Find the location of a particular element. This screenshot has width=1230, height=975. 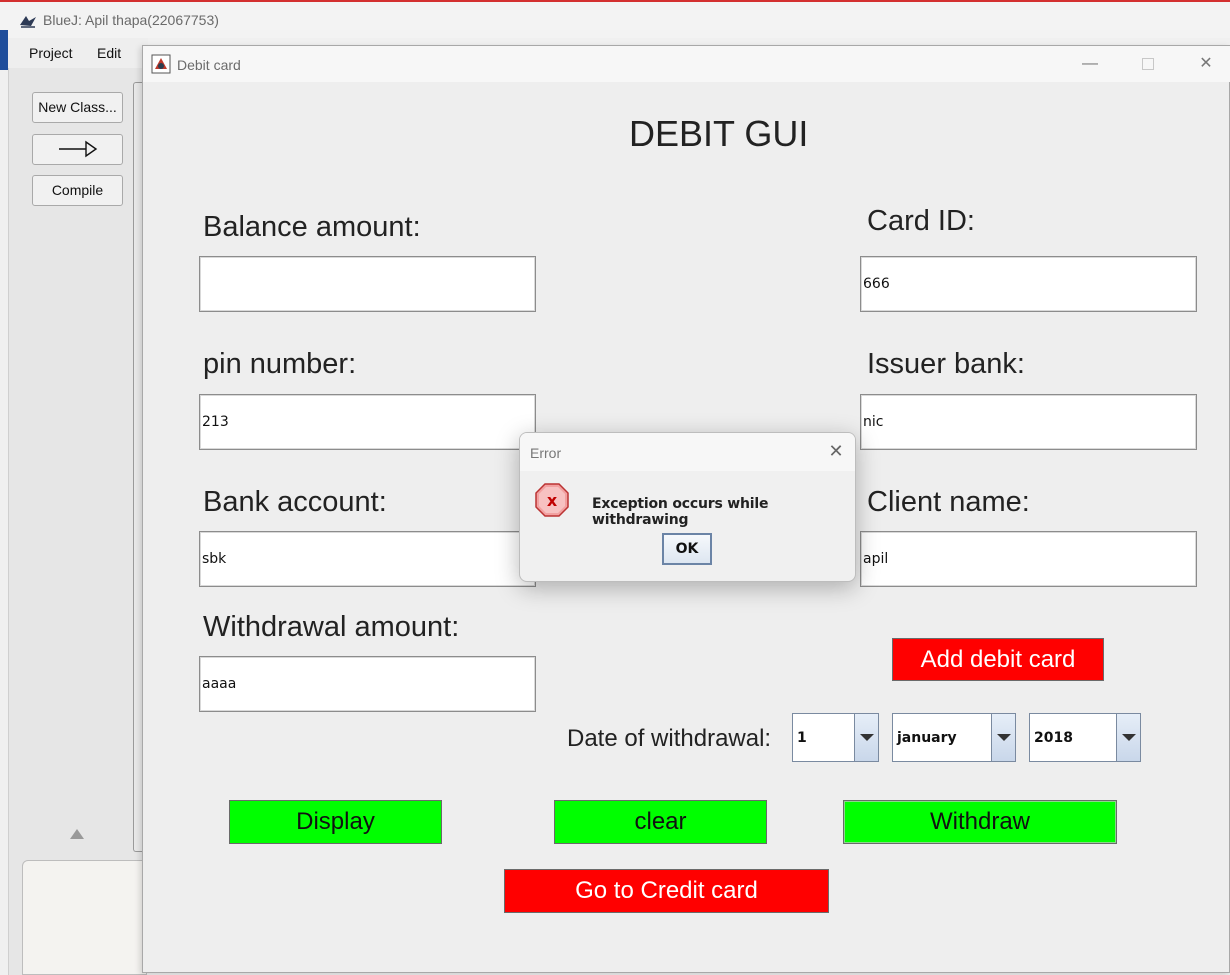

maximize-icon is located at coordinates (1148, 64).